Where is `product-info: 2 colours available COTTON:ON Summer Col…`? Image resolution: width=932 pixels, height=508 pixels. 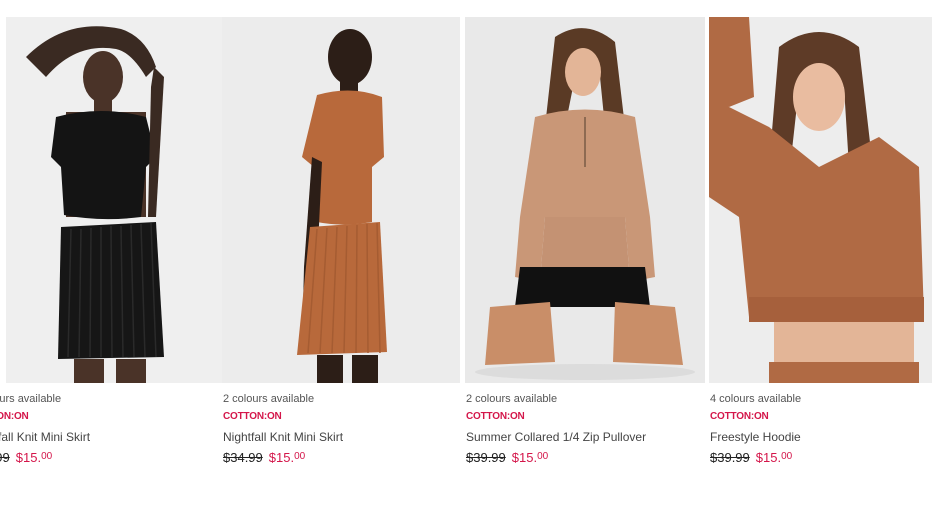
product-info: 2 colours available COTTON:ON Summer Col… is located at coordinates (585, 430).